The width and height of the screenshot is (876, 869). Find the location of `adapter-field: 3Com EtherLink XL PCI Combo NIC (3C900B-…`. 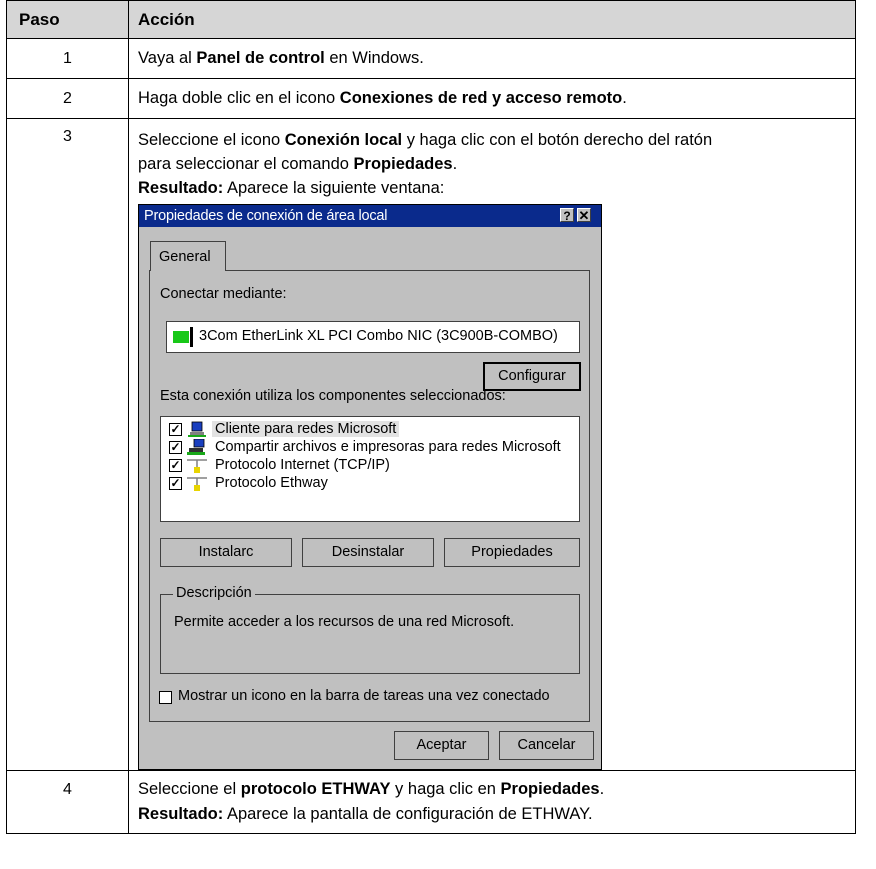

adapter-field: 3Com EtherLink XL PCI Combo NIC (3C900B-… is located at coordinates (373, 337).